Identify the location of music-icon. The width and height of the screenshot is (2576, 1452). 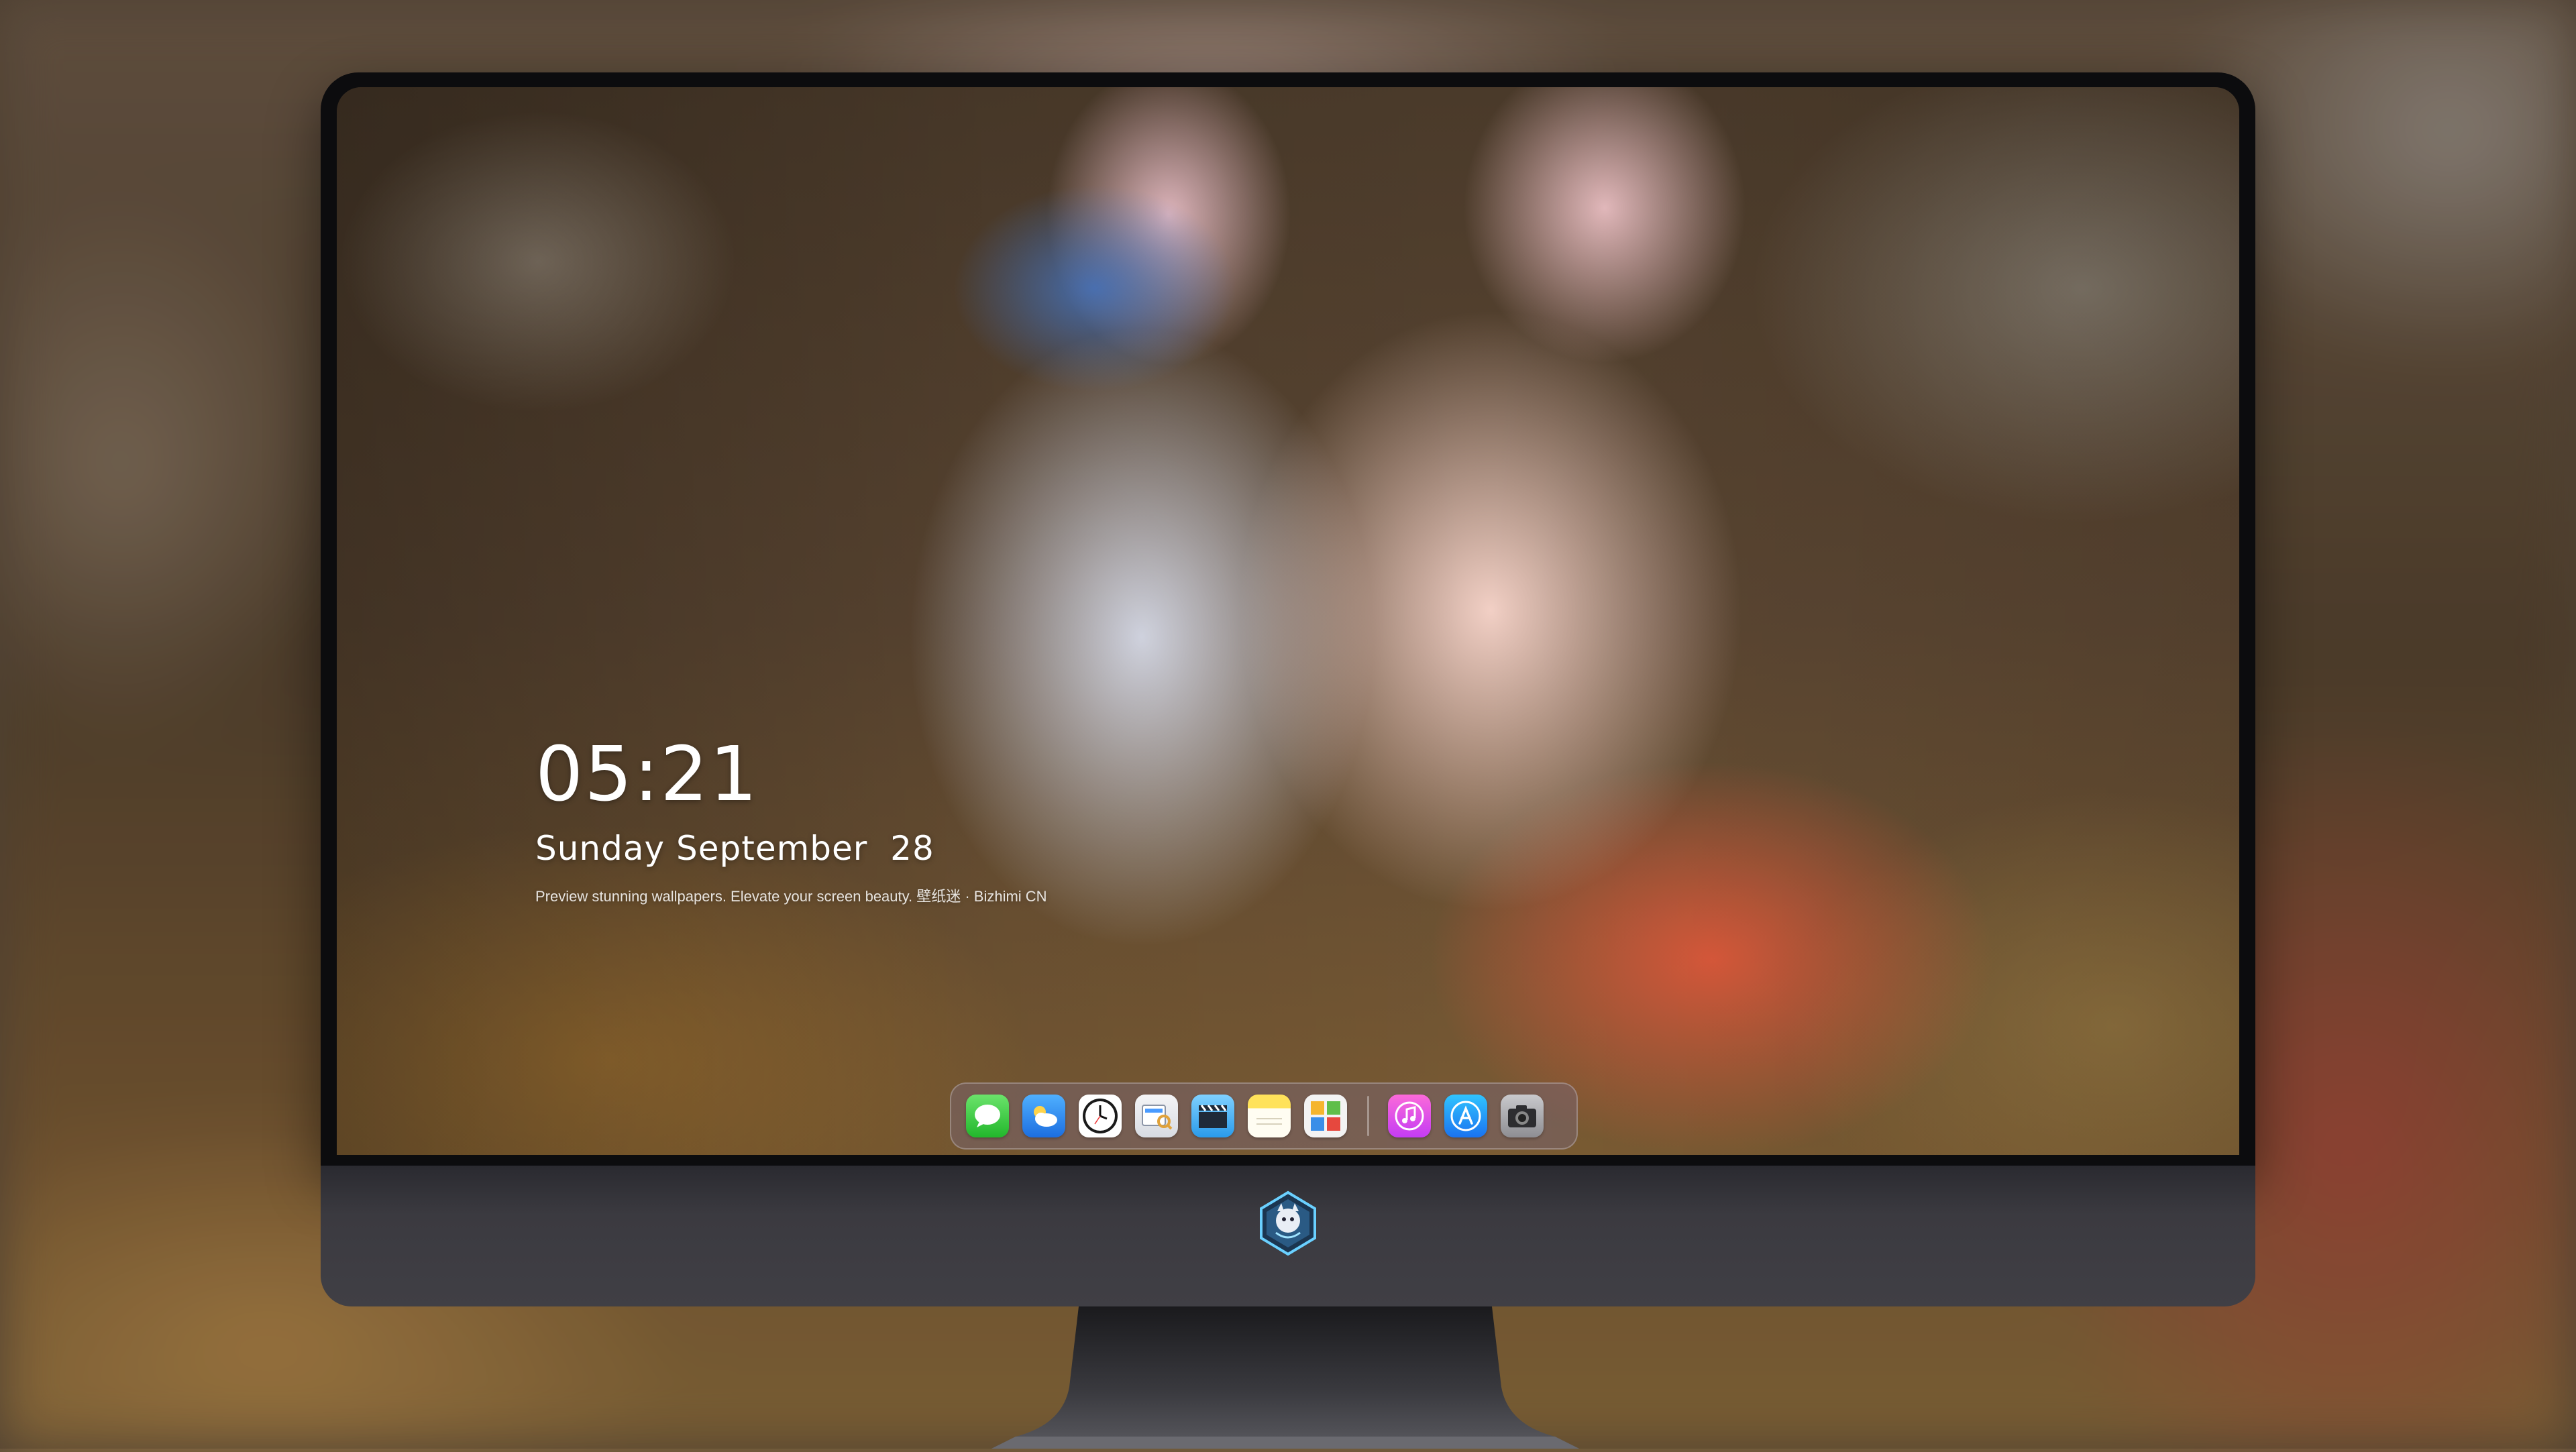
(1409, 1116).